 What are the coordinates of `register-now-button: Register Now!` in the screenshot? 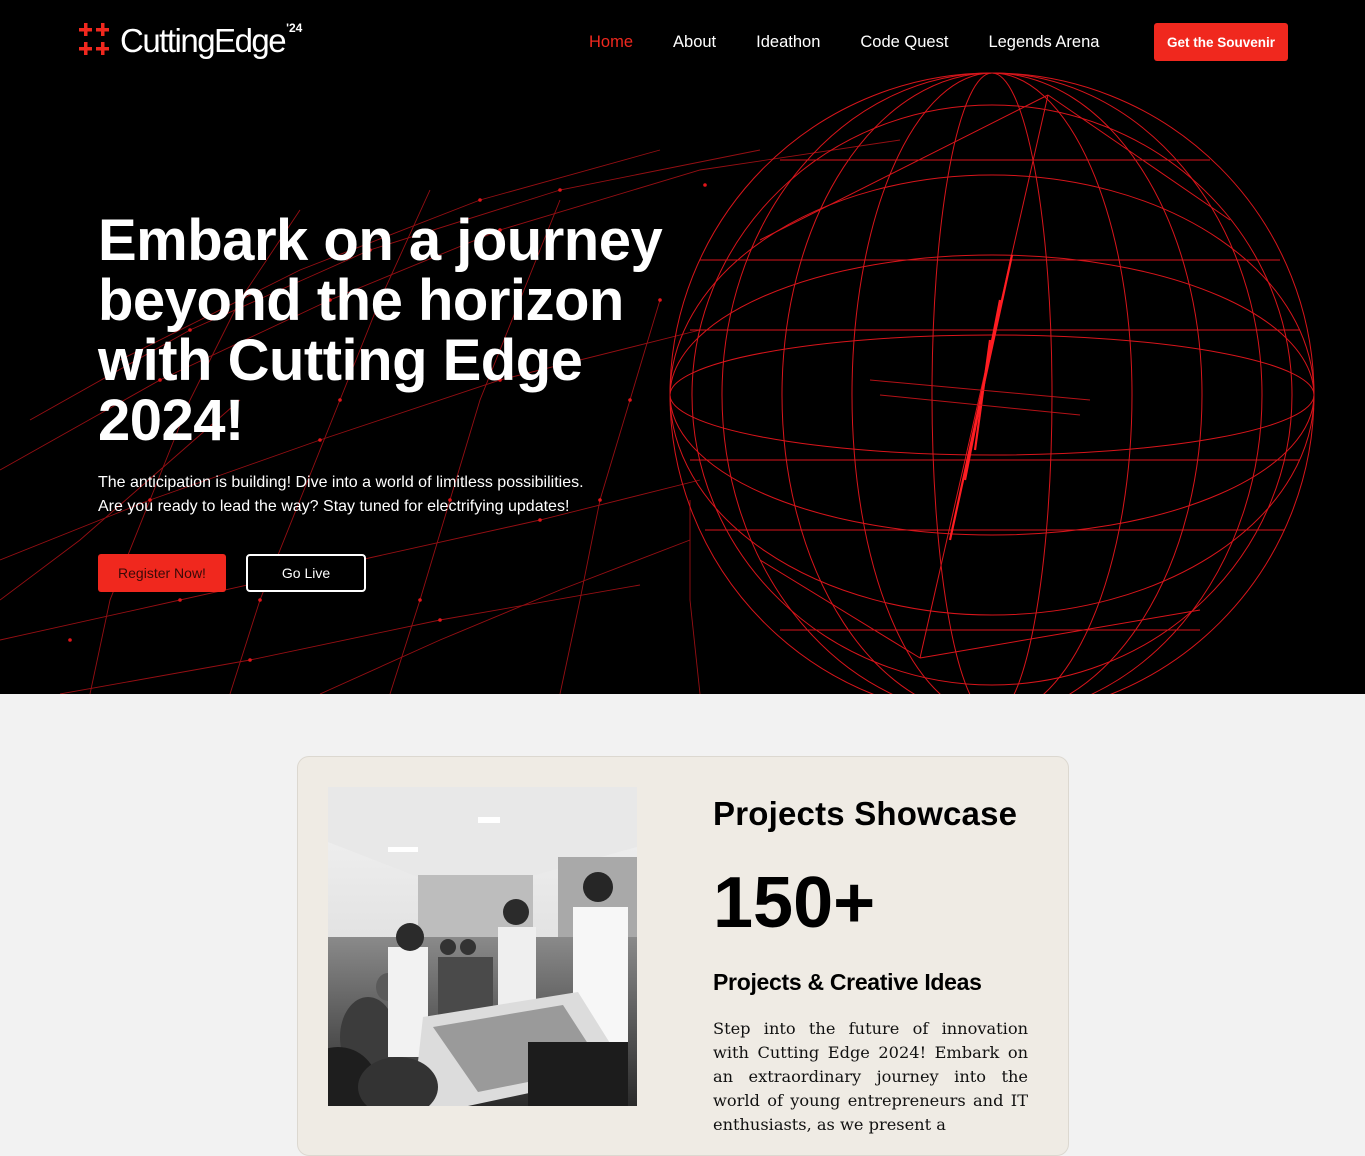 It's located at (162, 573).